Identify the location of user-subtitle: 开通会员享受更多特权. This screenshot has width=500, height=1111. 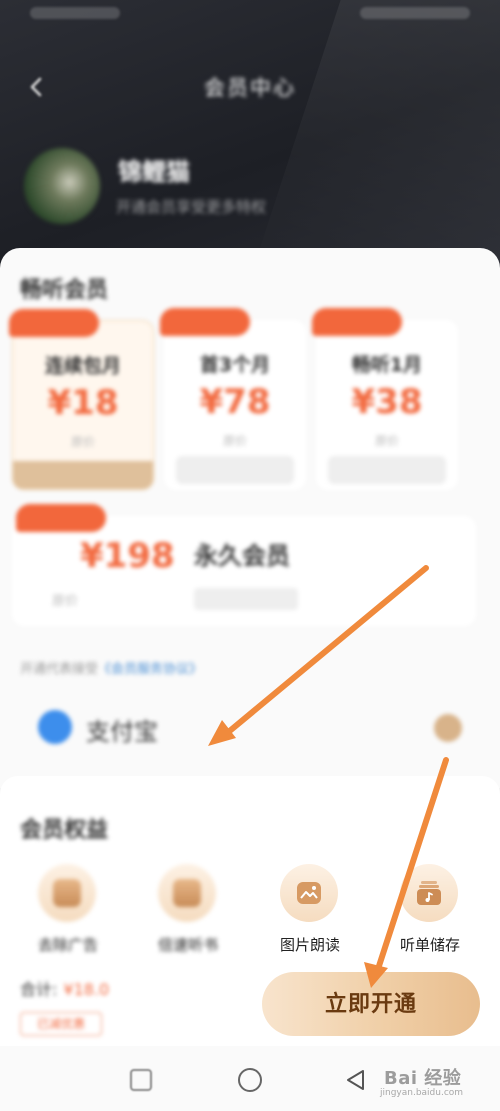
(191, 207).